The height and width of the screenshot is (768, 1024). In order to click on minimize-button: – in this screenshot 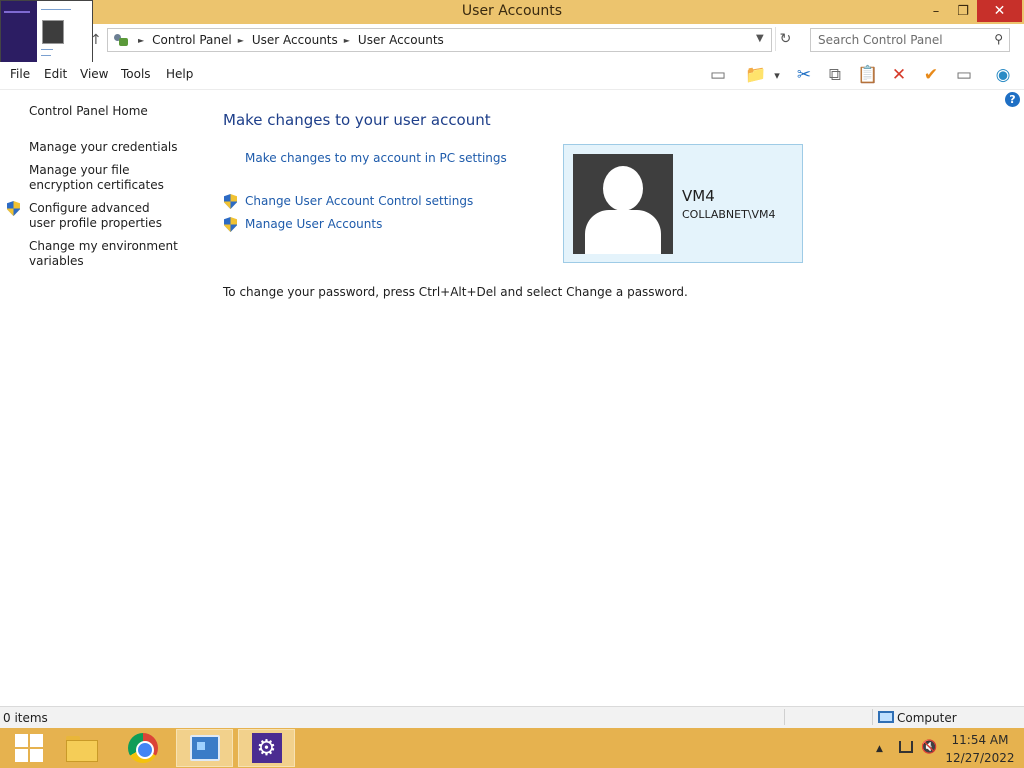, I will do `click(936, 11)`.